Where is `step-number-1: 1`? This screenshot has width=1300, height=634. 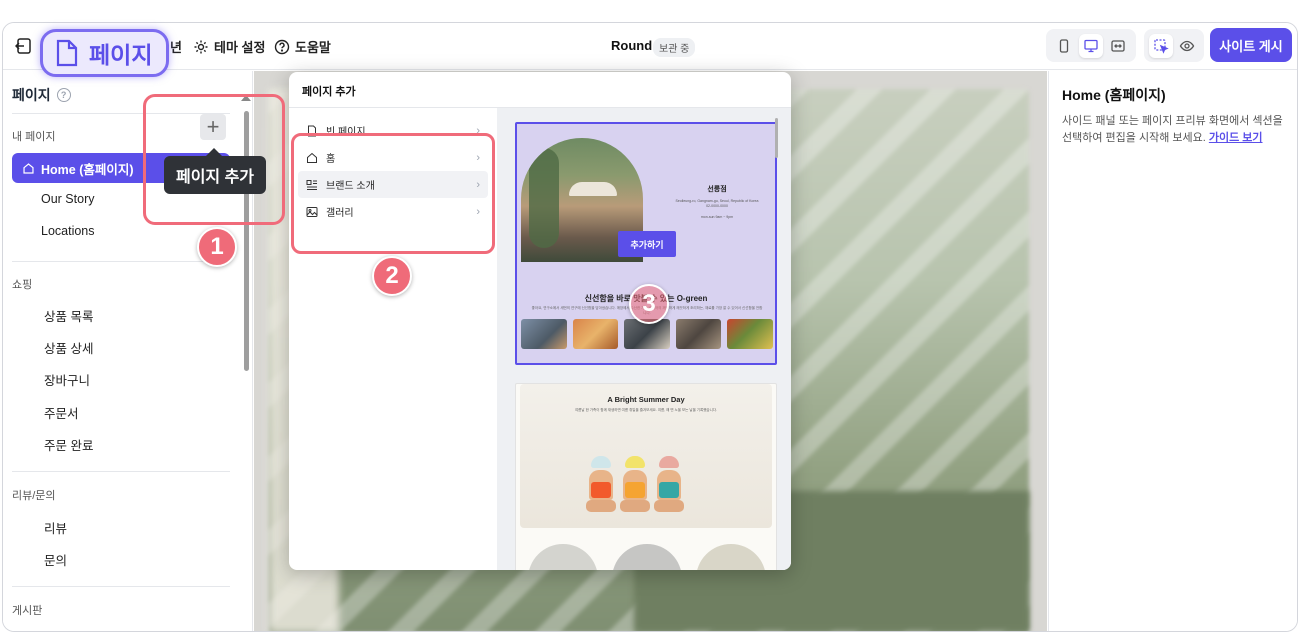
step-number-1: 1 is located at coordinates (217, 247).